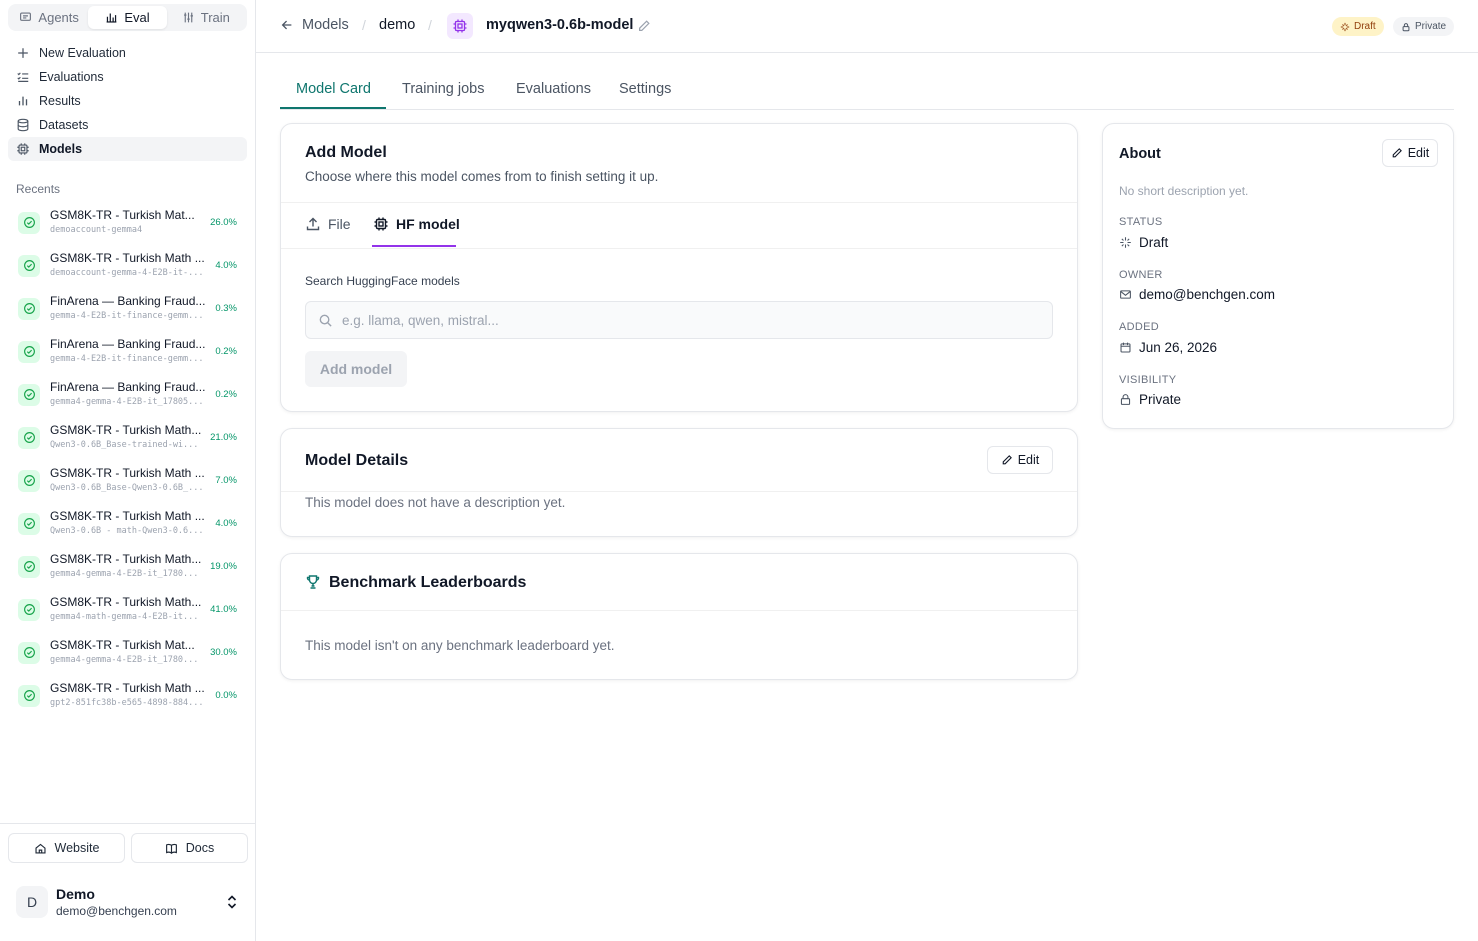  What do you see at coordinates (206, 17) in the screenshot?
I see `mode-train-button: Train` at bounding box center [206, 17].